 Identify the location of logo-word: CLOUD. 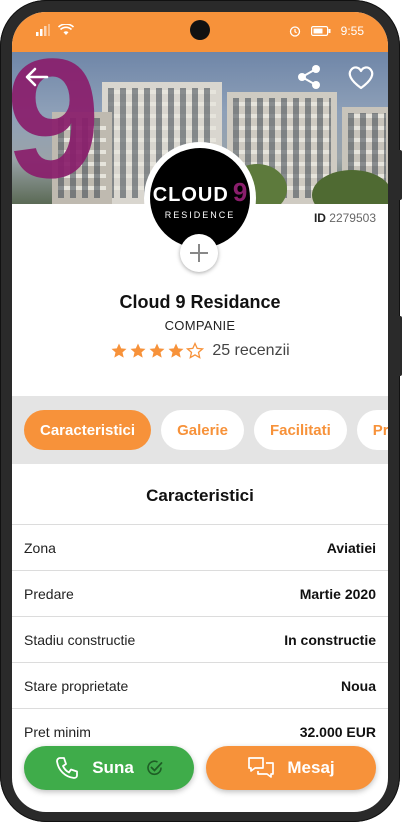
(190, 194).